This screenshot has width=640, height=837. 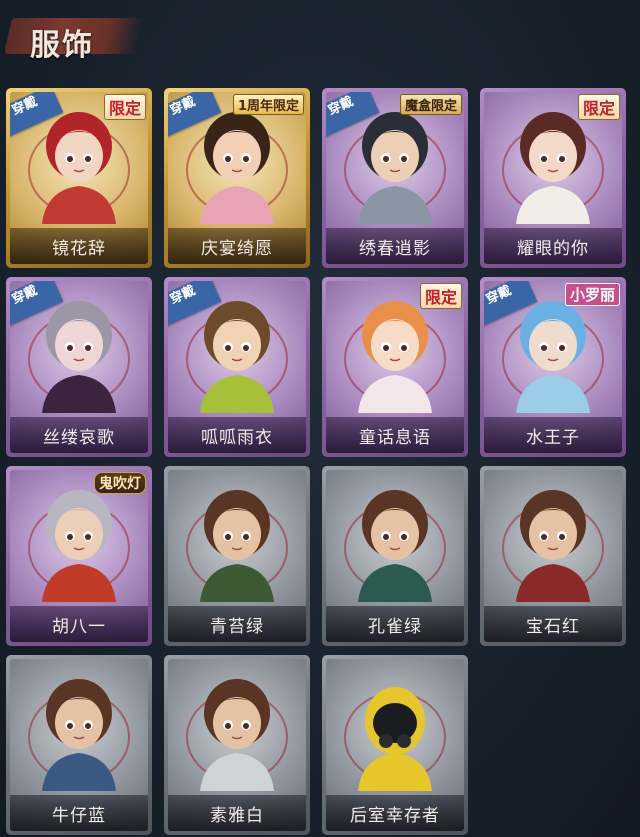 I want to click on card-frame: 牛仔蓝, so click(x=79, y=745).